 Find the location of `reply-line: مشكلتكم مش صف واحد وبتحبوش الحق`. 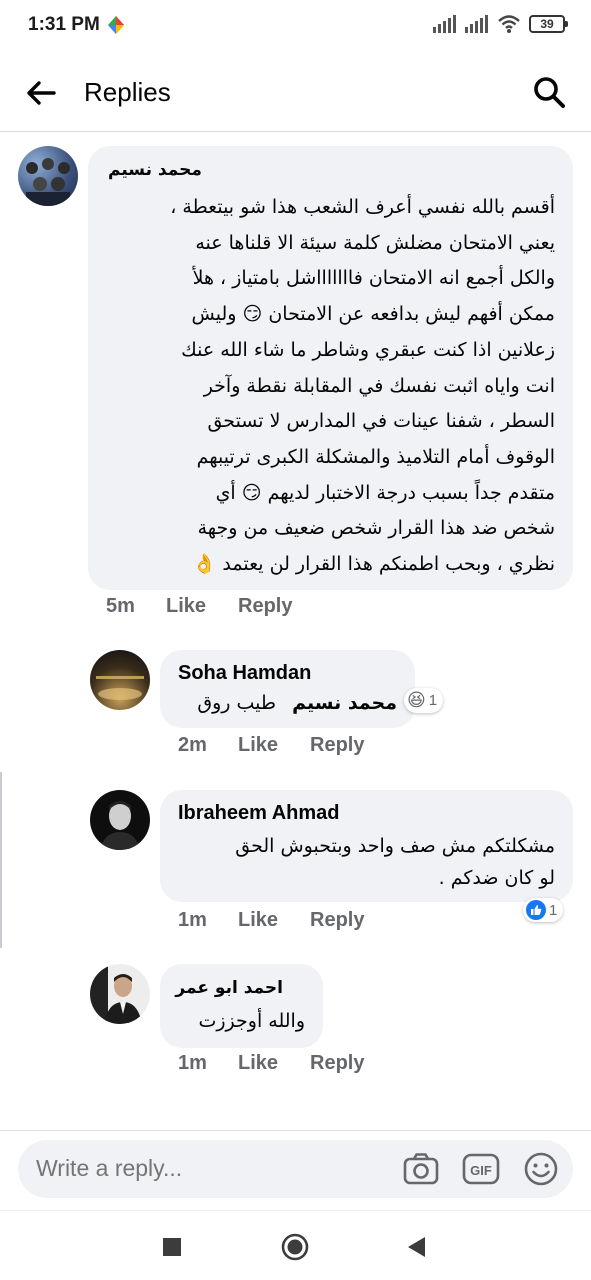

reply-line: مشكلتكم مش صف واحد وبتحبوش الحق is located at coordinates (395, 846).